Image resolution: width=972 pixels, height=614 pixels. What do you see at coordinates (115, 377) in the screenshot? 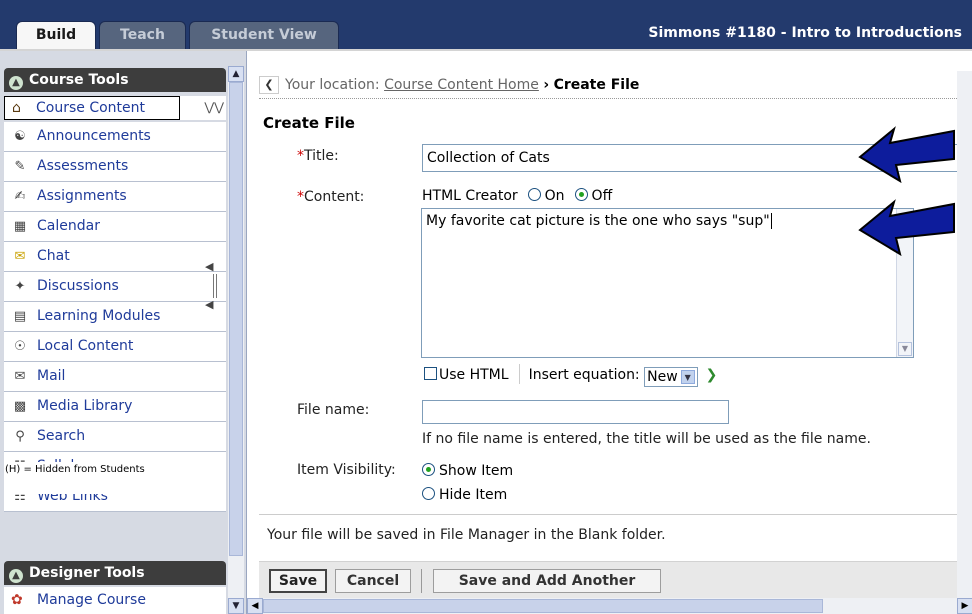
I see `sidebar-item-mail: ✉ Mail` at bounding box center [115, 377].